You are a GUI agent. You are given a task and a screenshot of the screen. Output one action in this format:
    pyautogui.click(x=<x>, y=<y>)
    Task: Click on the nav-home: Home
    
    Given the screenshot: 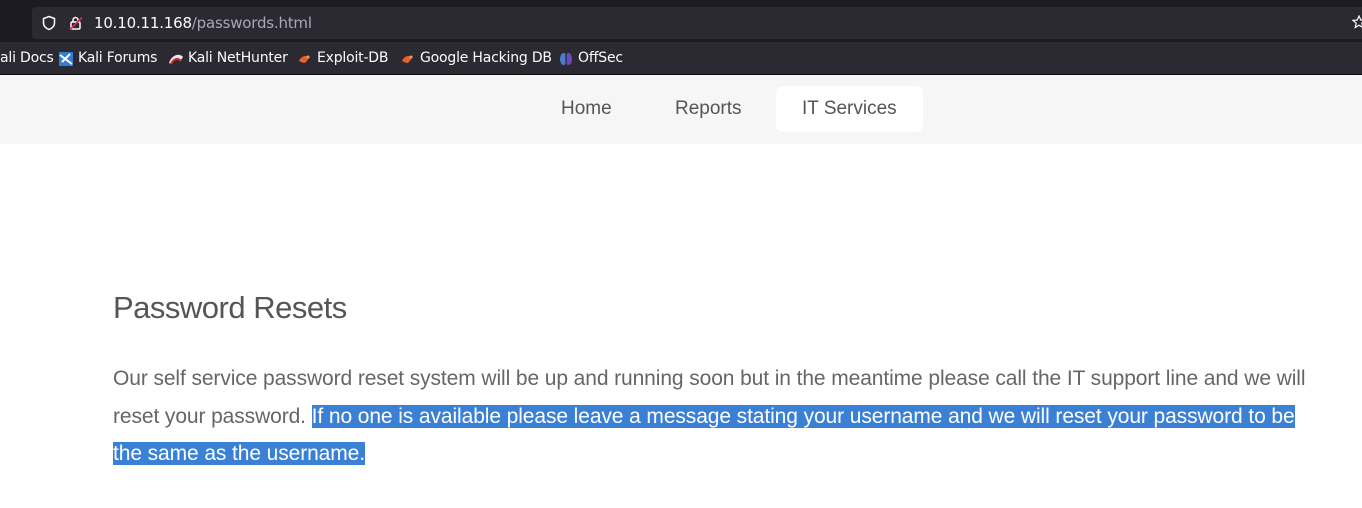 What is the action you would take?
    pyautogui.click(x=586, y=109)
    